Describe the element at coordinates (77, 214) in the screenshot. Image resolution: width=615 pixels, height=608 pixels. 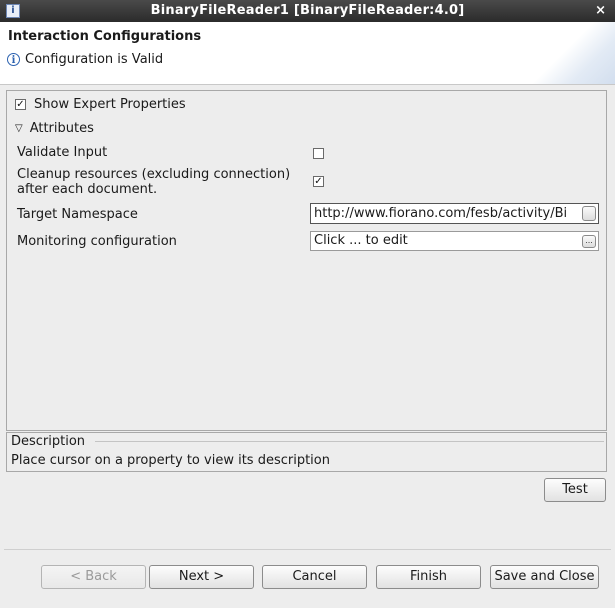
I see `target-namespace-label: Target Namespace` at that location.